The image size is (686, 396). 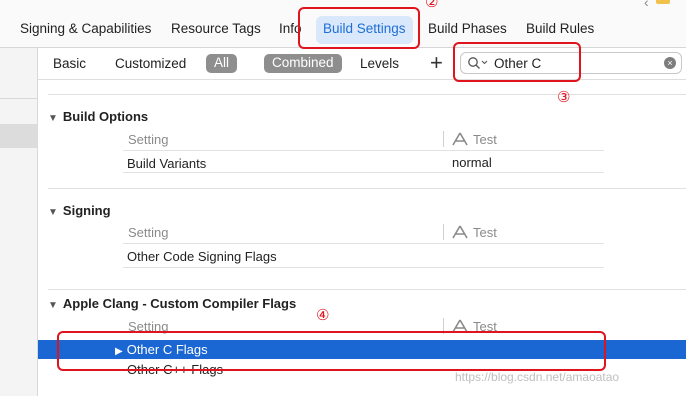 What do you see at coordinates (646, 5) in the screenshot?
I see `chevron-left-icon: ‹` at bounding box center [646, 5].